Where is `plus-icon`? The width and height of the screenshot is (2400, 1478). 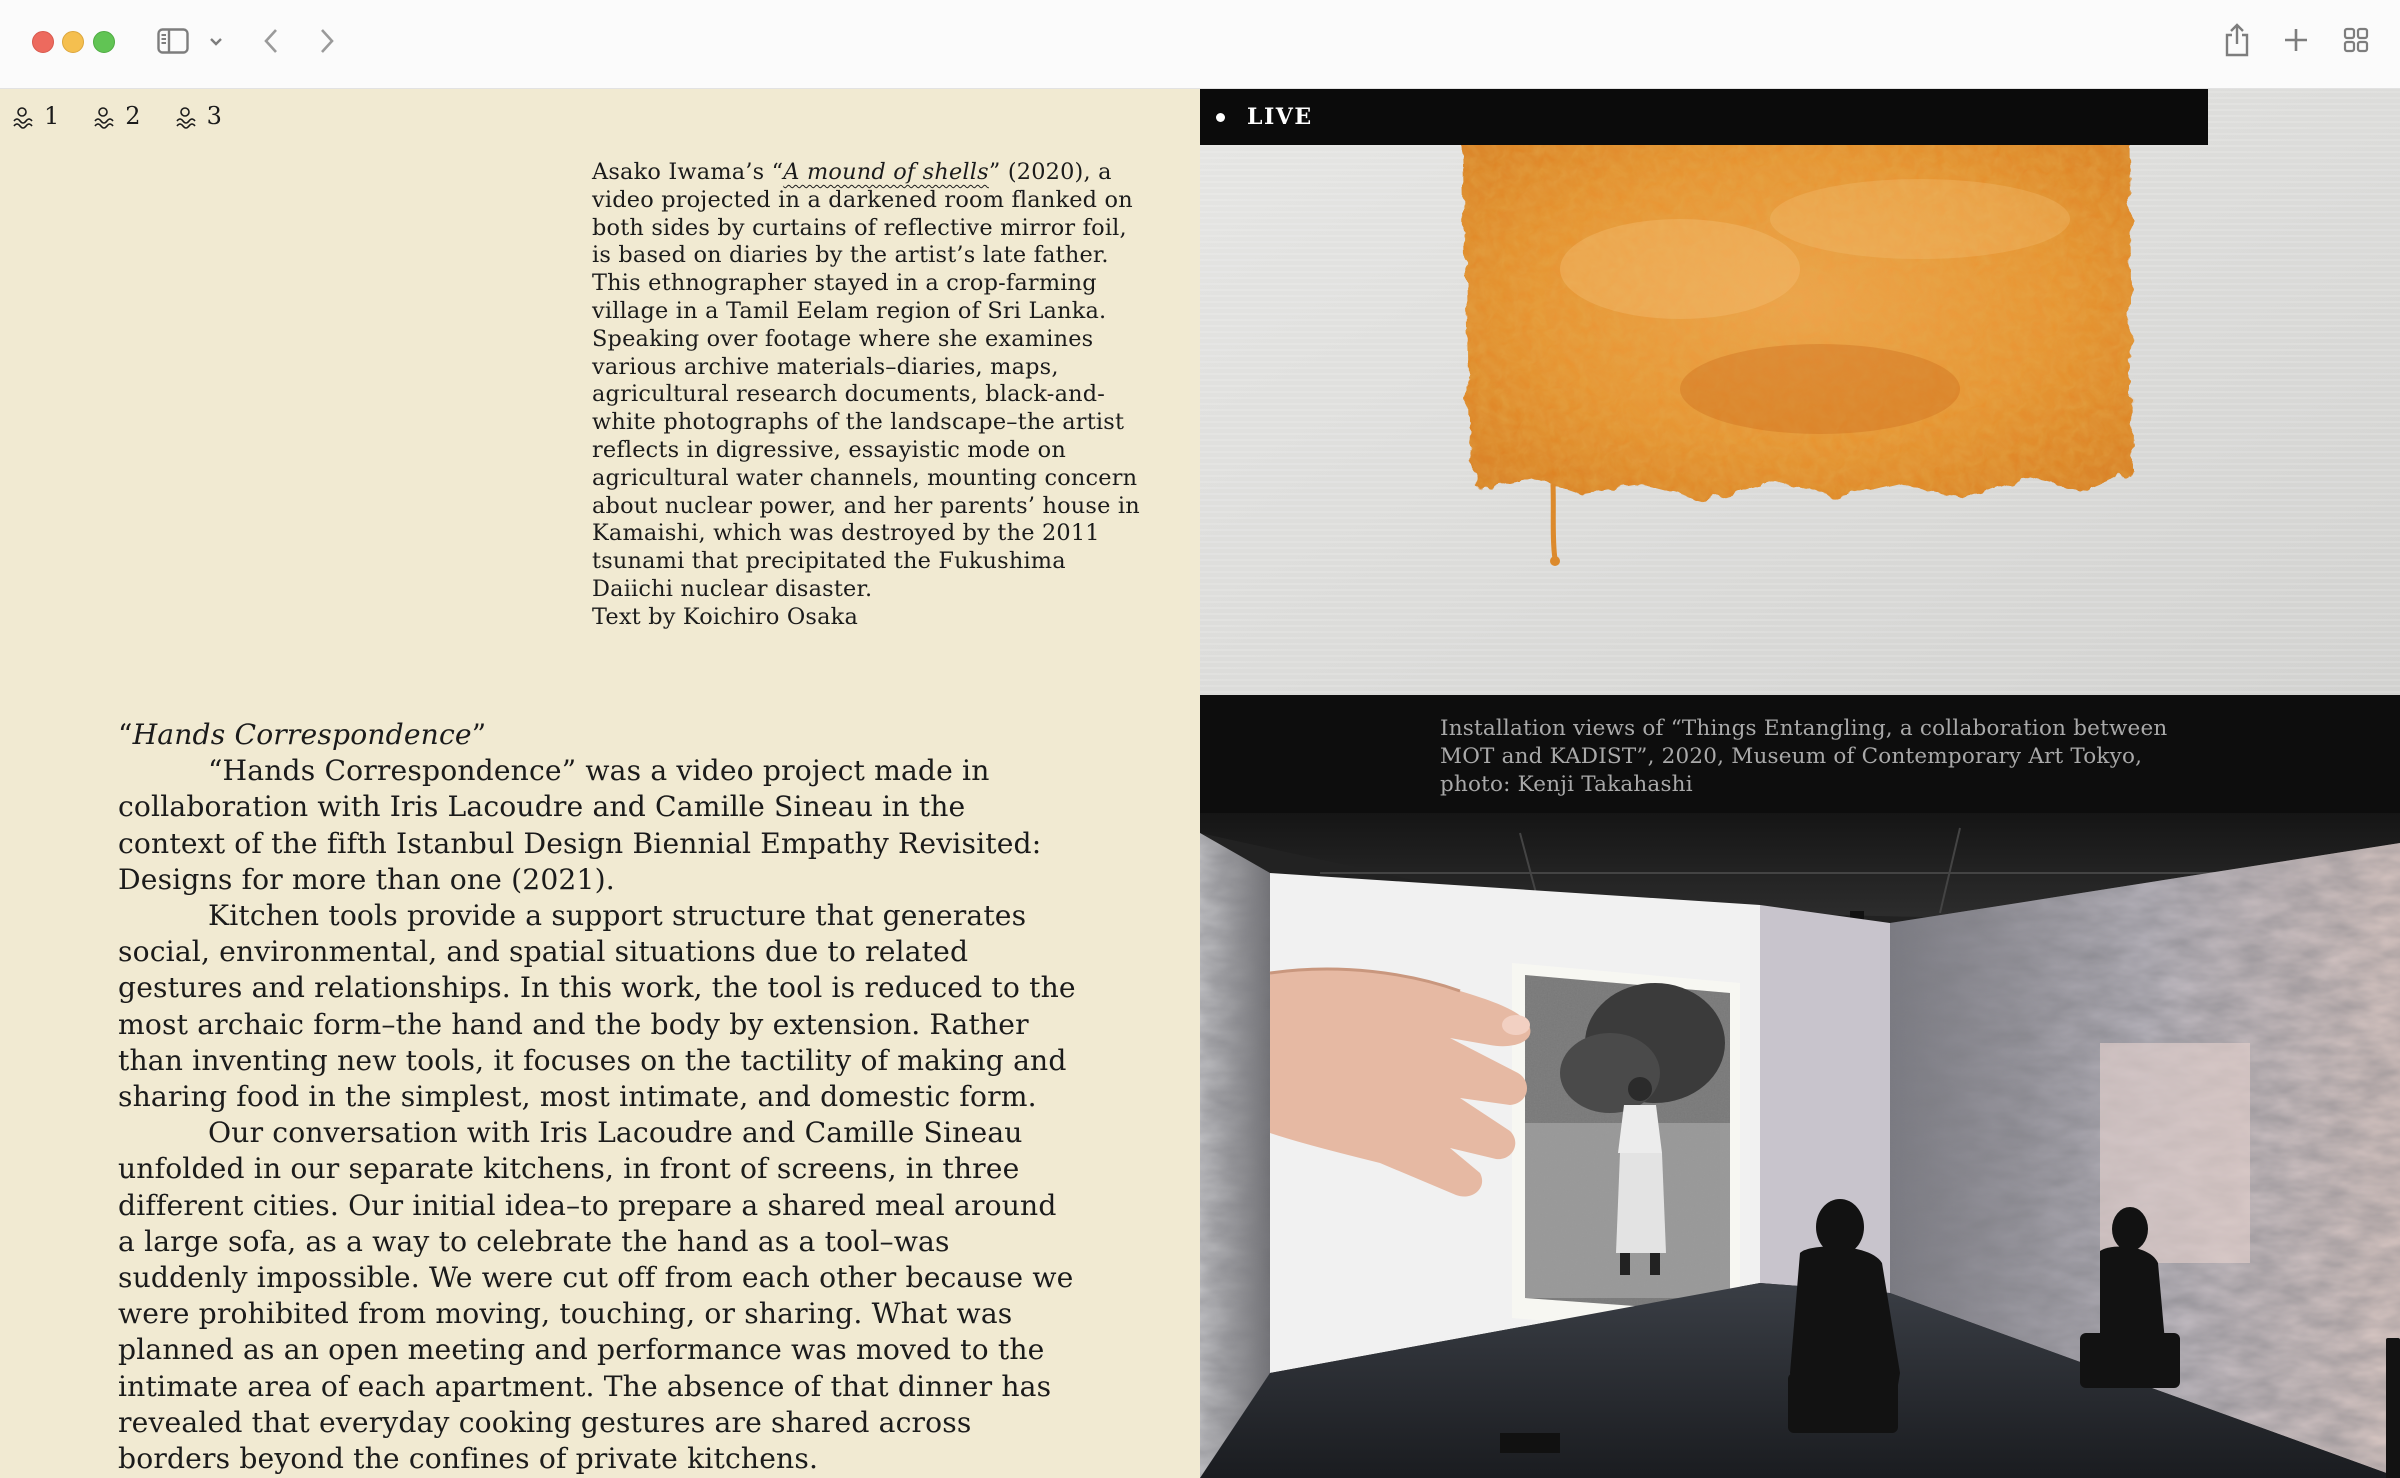 plus-icon is located at coordinates (2296, 40).